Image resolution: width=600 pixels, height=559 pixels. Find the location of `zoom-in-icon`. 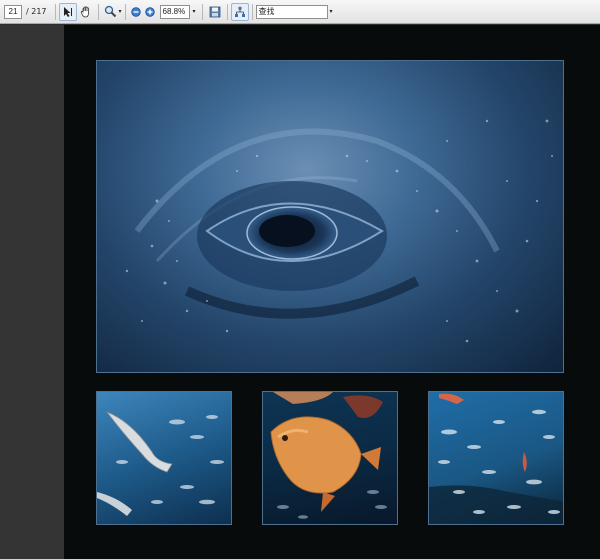

zoom-in-icon is located at coordinates (149, 11).